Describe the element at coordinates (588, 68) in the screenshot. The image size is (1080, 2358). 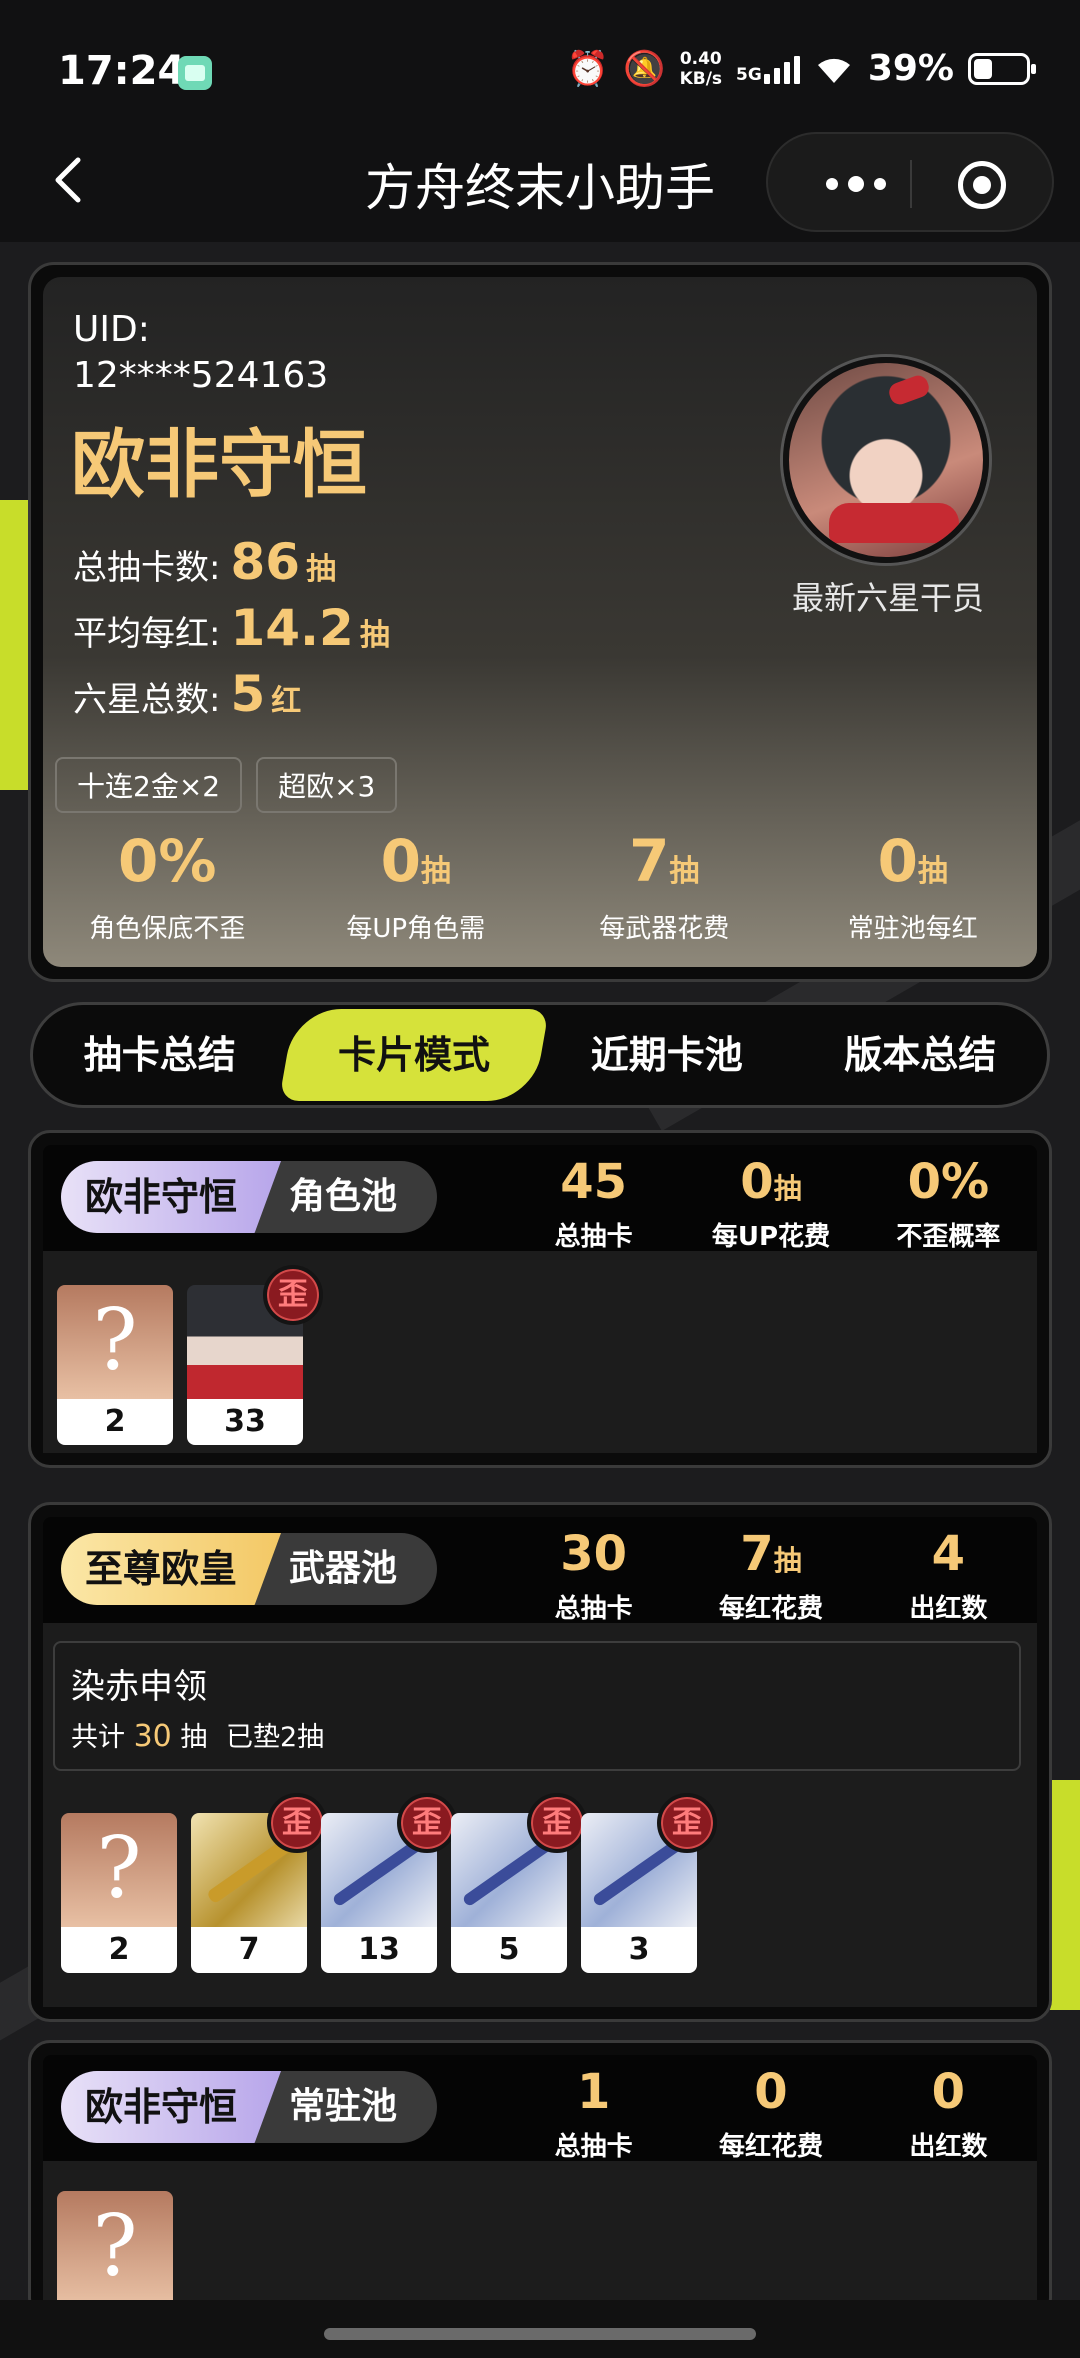
I see `alarm-icon: ⏰` at that location.